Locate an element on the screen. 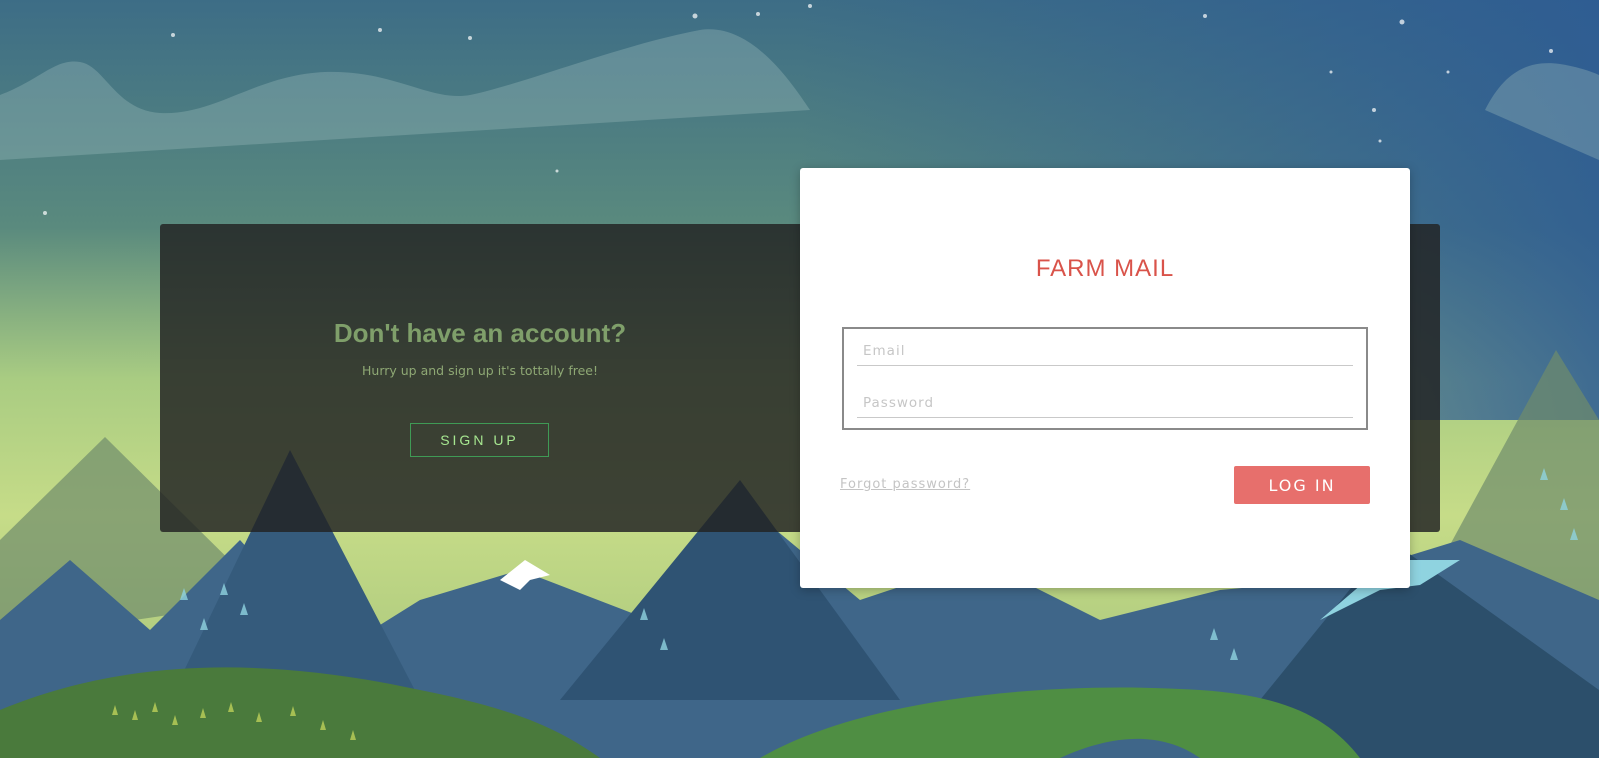 This screenshot has width=1599, height=758. credentials-box is located at coordinates (1105, 378).